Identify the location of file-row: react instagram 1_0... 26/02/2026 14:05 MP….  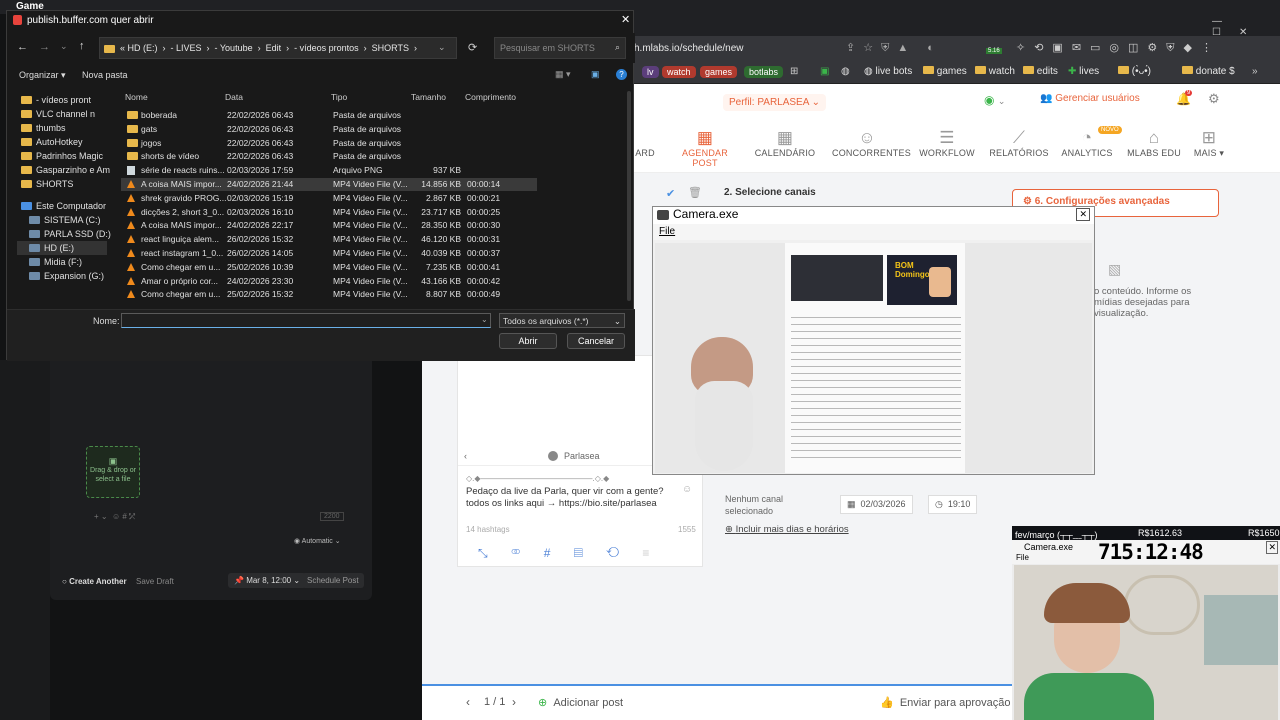
(329, 253).